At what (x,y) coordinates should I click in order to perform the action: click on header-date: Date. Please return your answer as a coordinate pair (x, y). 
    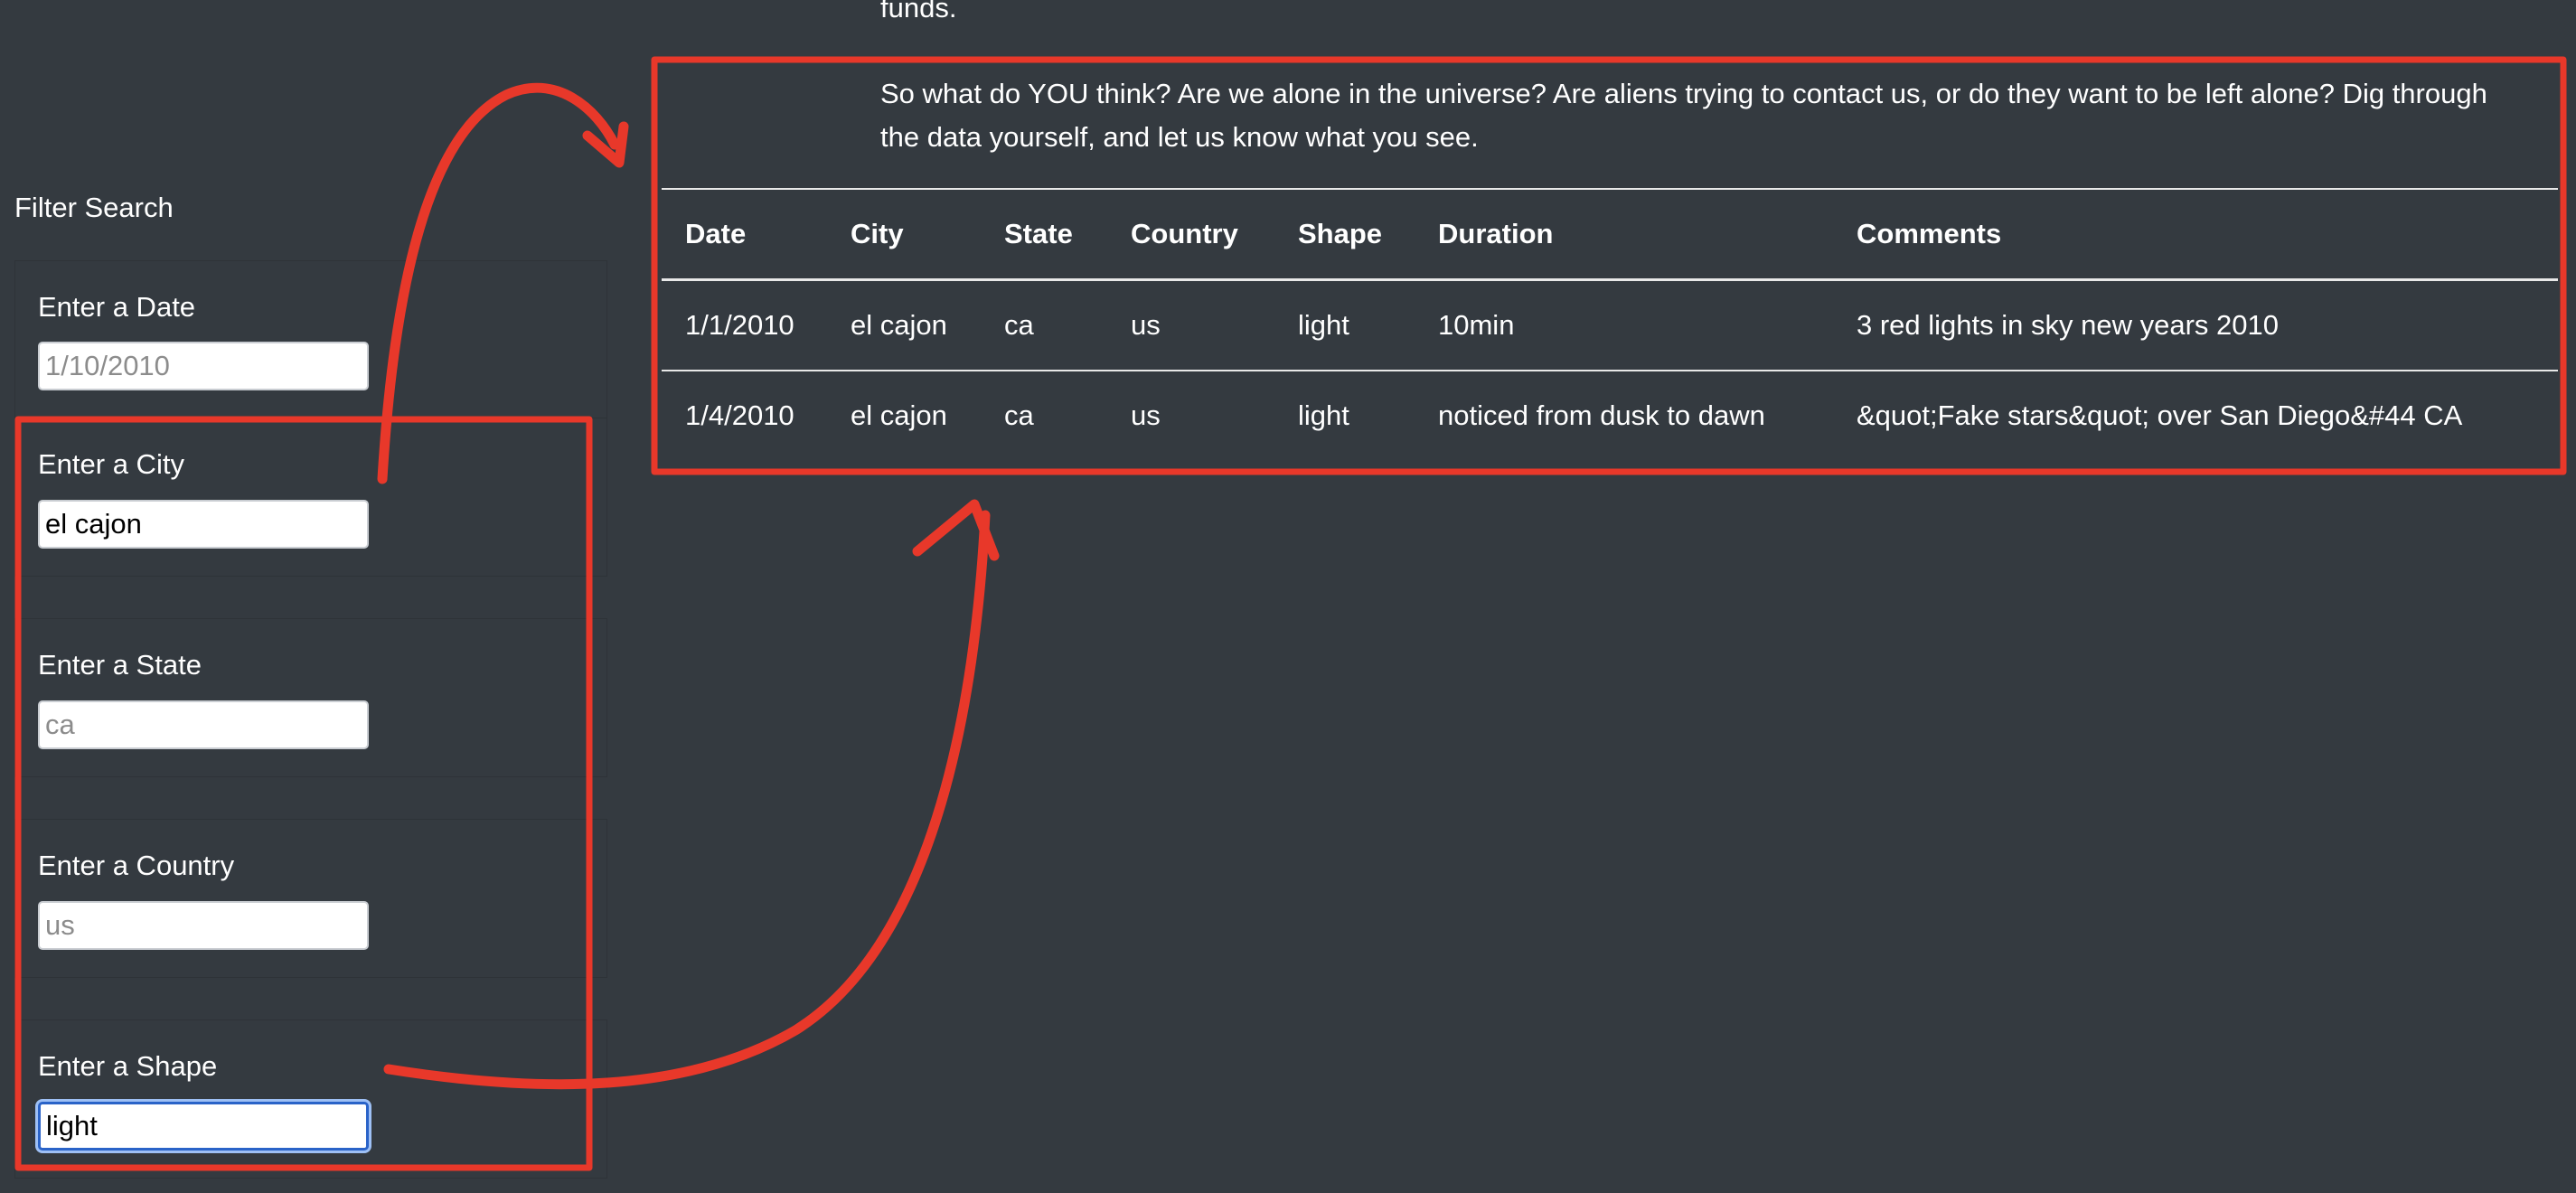
    Looking at the image, I should click on (745, 234).